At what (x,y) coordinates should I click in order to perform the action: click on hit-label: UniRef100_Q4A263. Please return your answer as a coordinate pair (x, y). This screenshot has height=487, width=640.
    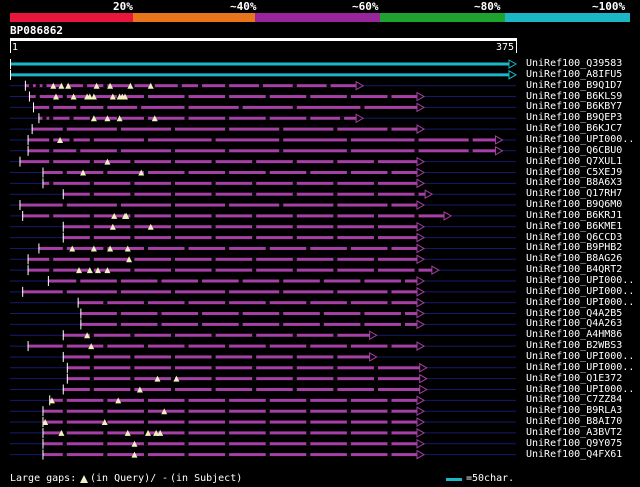
    Looking at the image, I should click on (574, 323).